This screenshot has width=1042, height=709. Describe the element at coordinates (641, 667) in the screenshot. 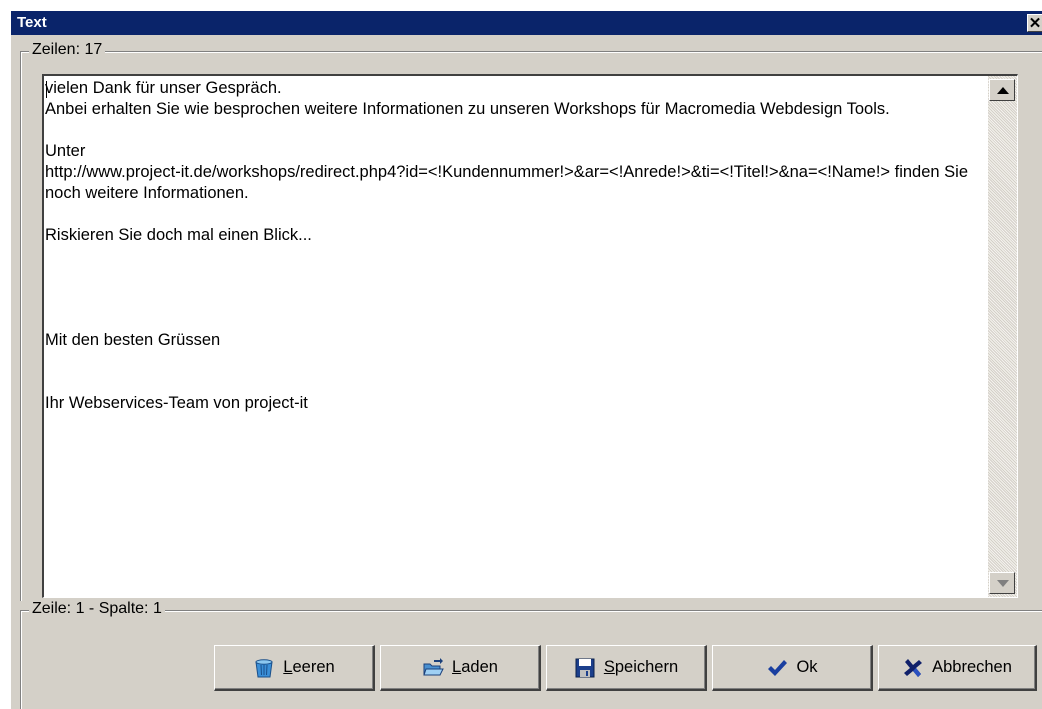

I see `save-button-label: Speichern` at that location.